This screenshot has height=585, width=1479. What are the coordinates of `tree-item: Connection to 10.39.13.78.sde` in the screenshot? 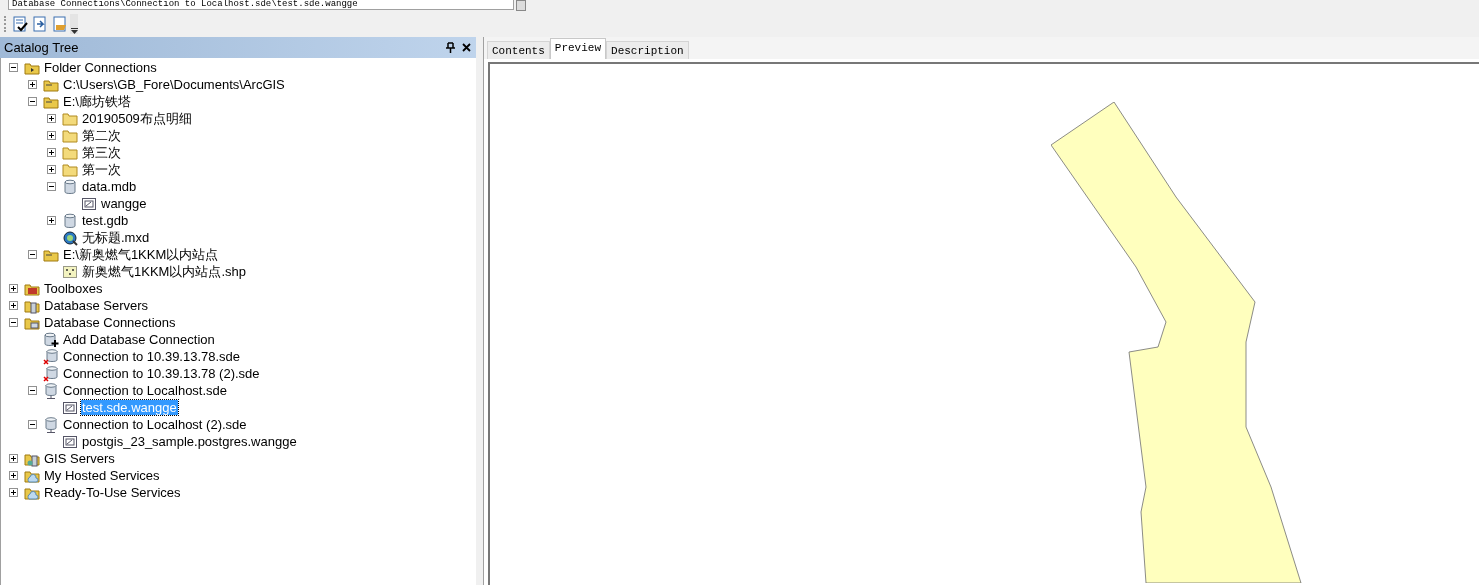 It's located at (152, 356).